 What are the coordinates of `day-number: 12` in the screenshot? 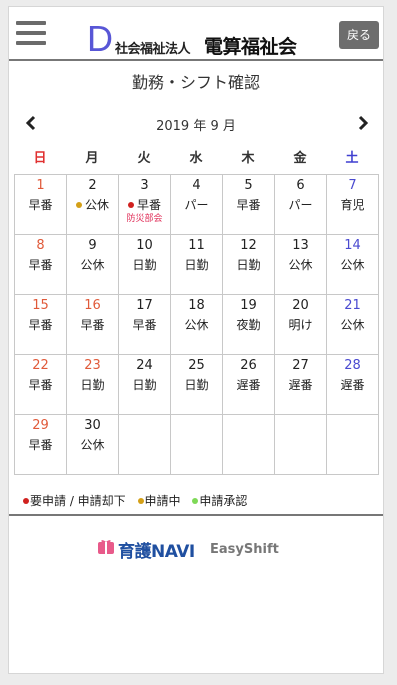 It's located at (248, 245).